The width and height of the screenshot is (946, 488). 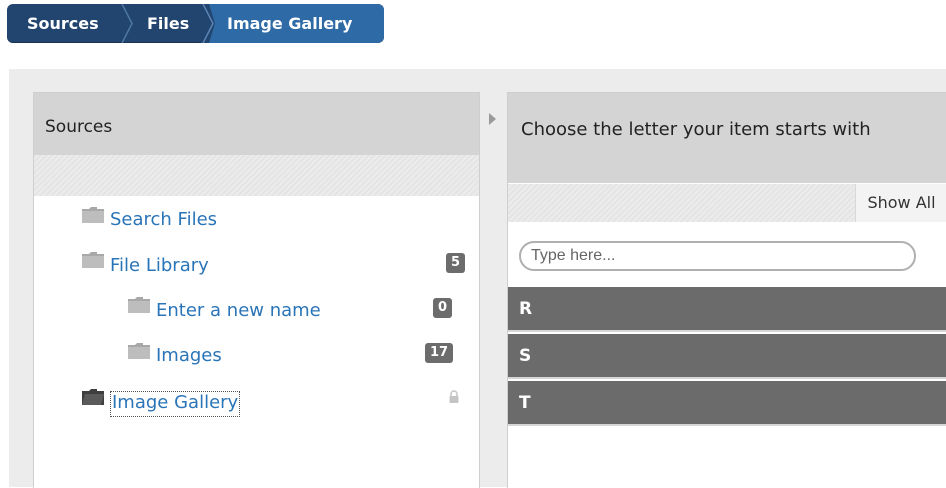 I want to click on count-badge: 5, so click(x=456, y=263).